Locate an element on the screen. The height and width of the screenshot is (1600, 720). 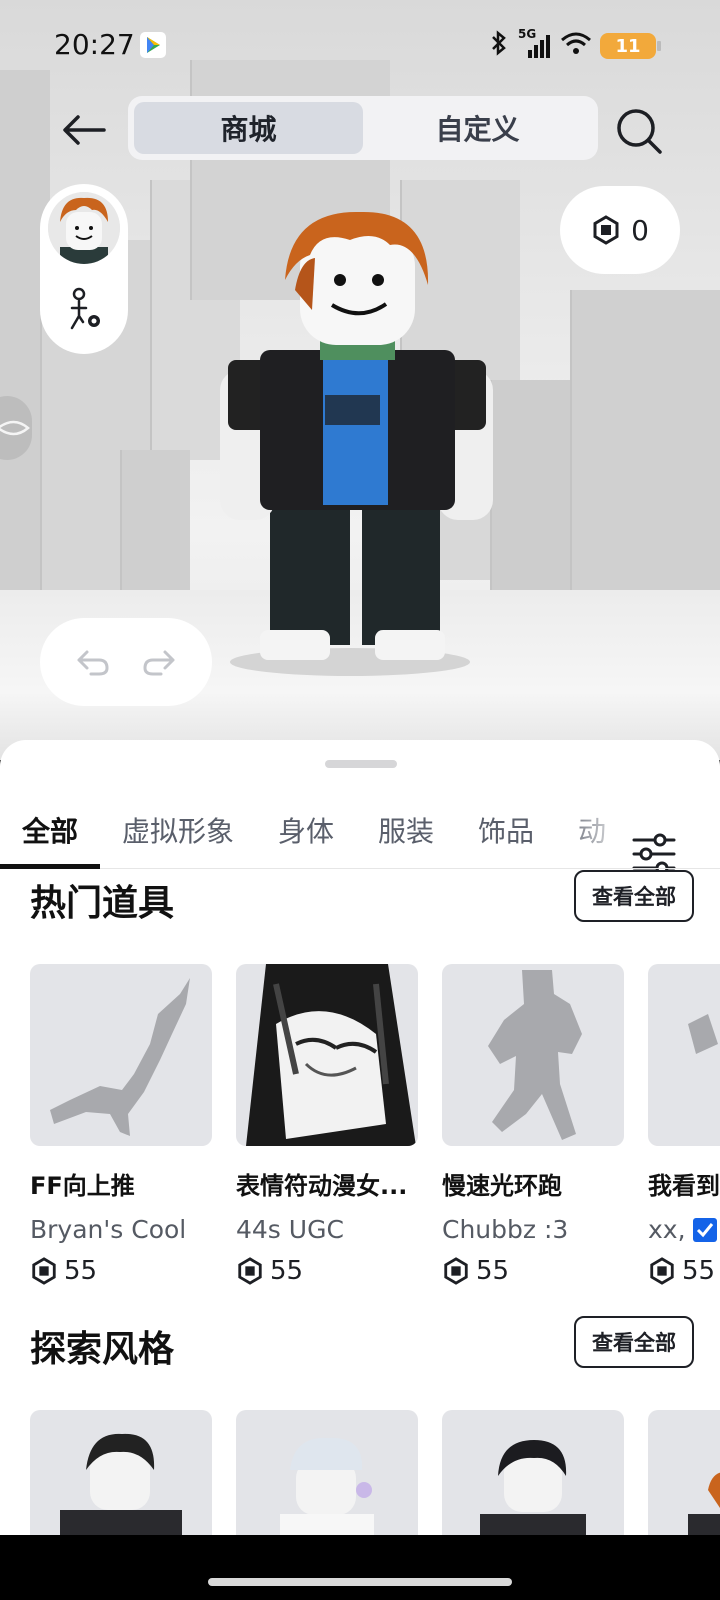
item-card: FF向上推 Bryan's Cool 55 is located at coordinates (121, 1125).